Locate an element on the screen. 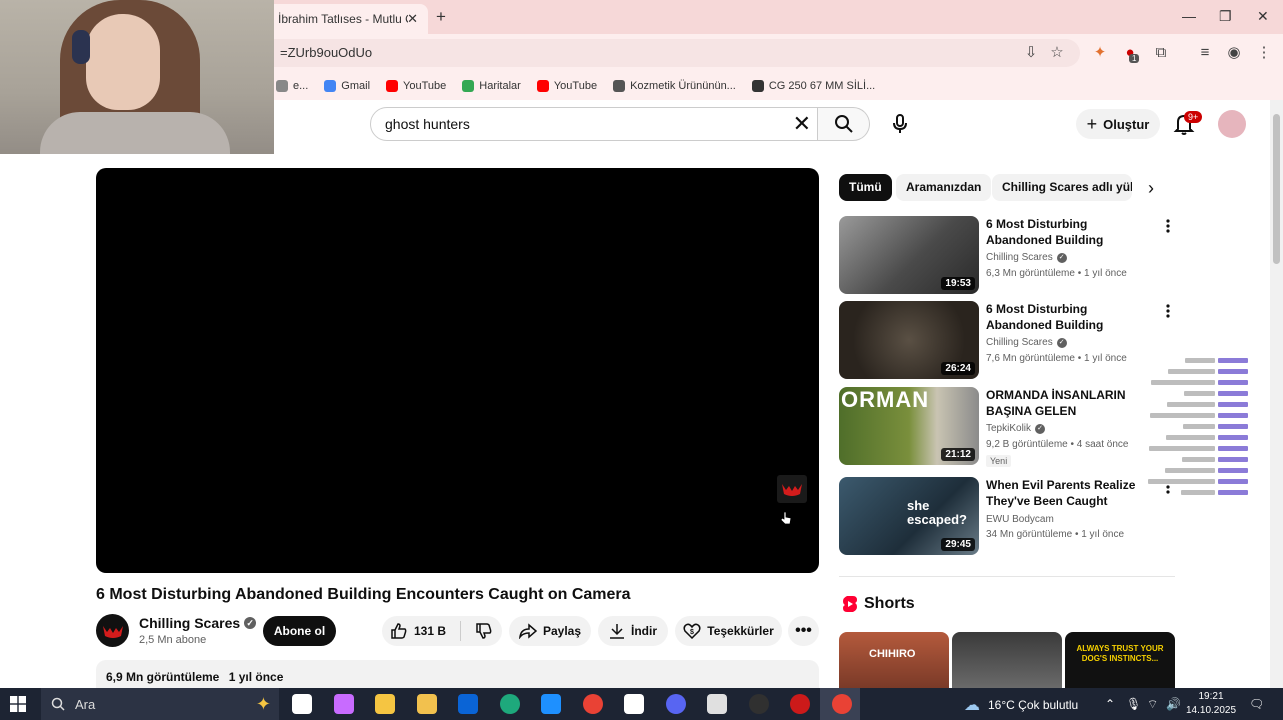  view-count: 6,9 Mn görüntüleme is located at coordinates (163, 677).